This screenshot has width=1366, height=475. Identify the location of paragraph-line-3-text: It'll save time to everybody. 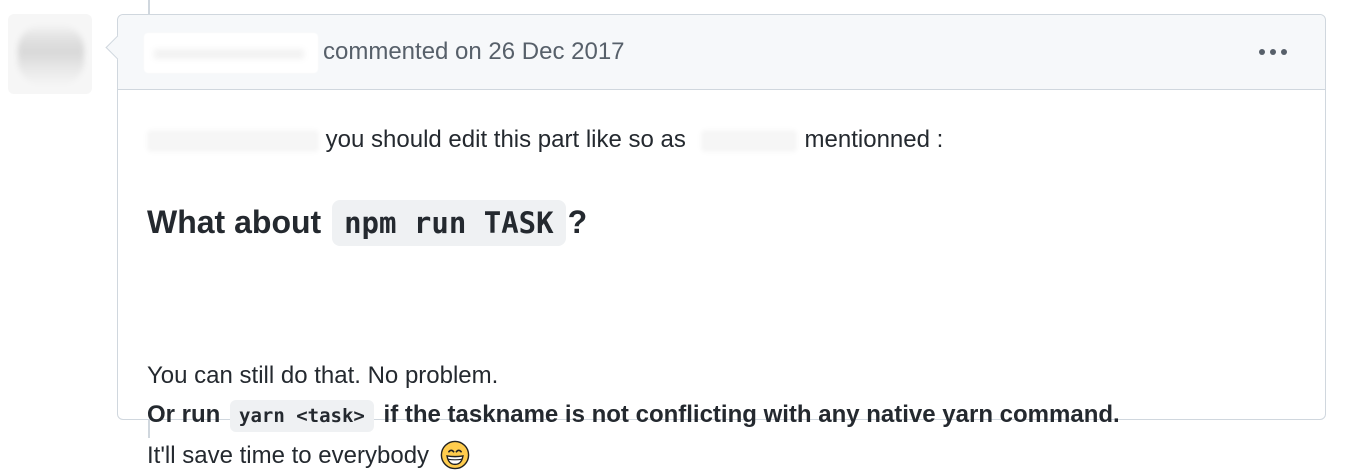
(288, 455).